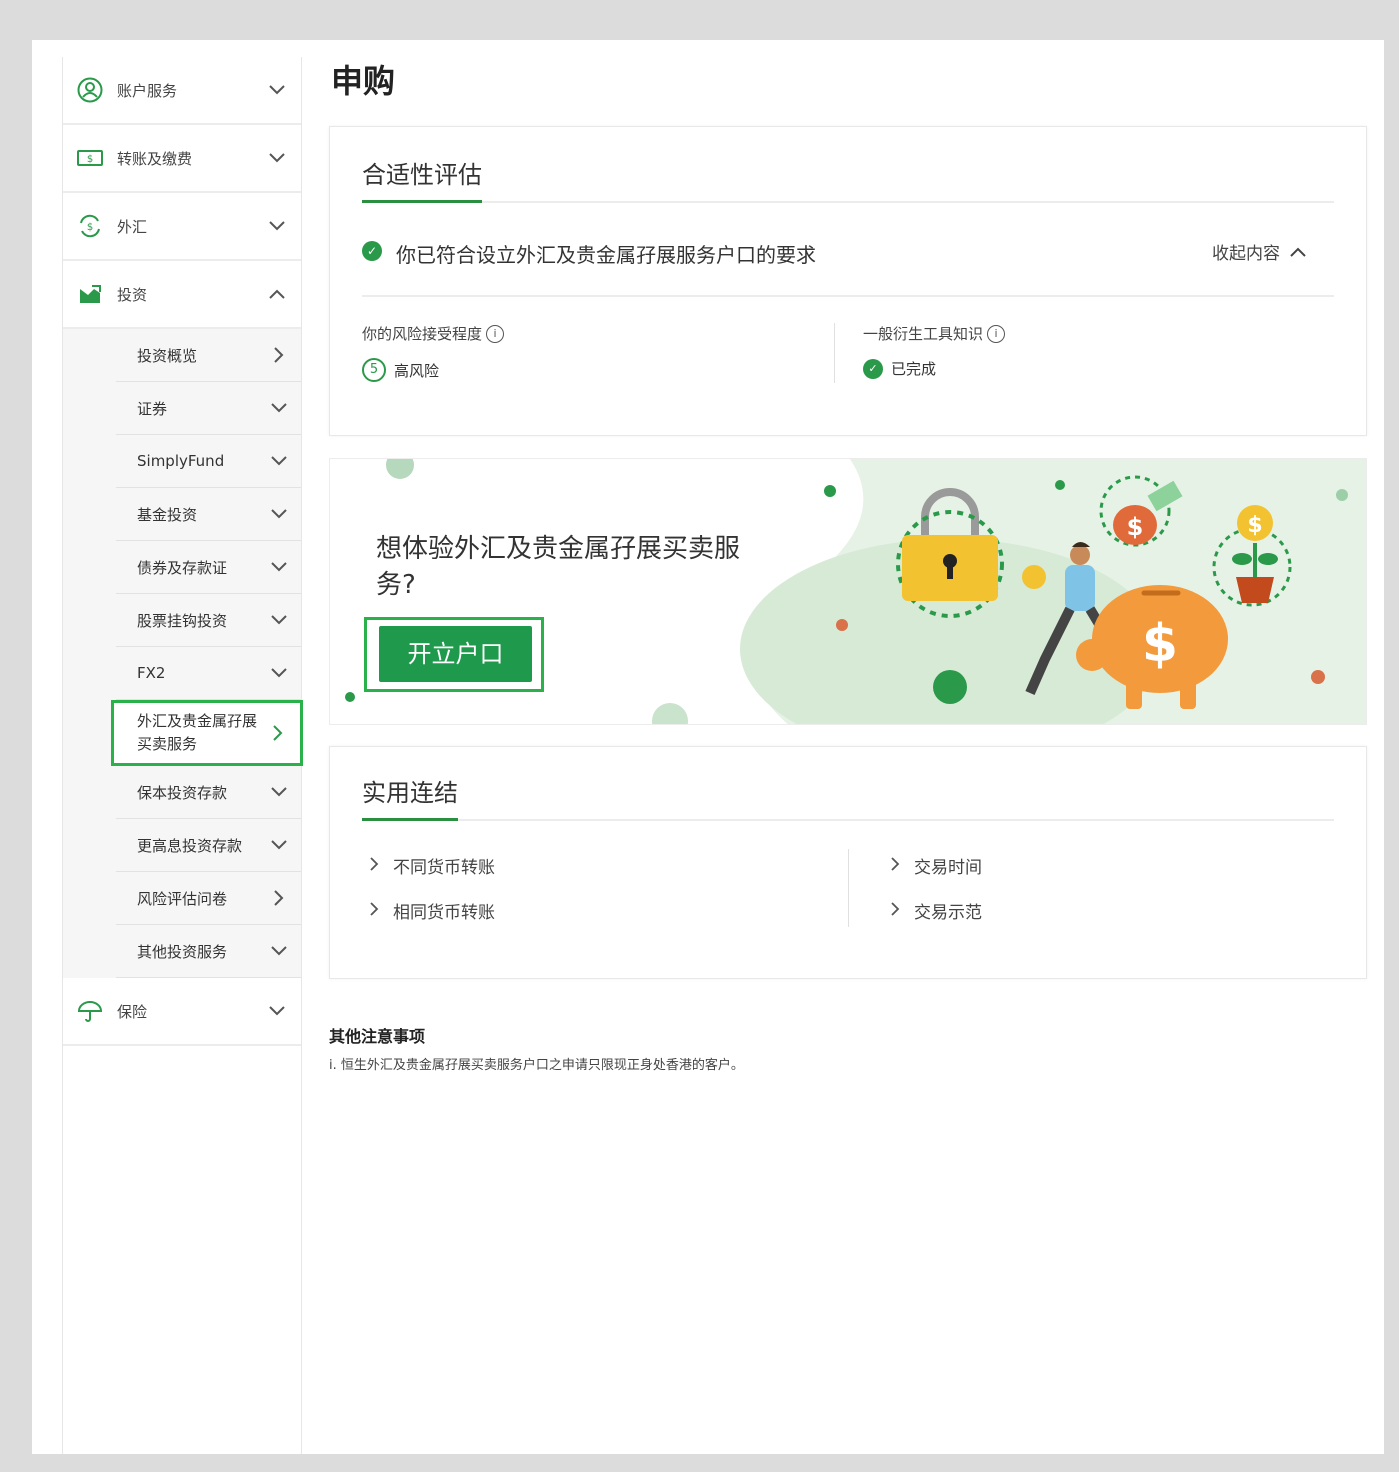 This screenshot has height=1472, width=1399. I want to click on collapse-content-button: 收起内容, so click(1259, 251).